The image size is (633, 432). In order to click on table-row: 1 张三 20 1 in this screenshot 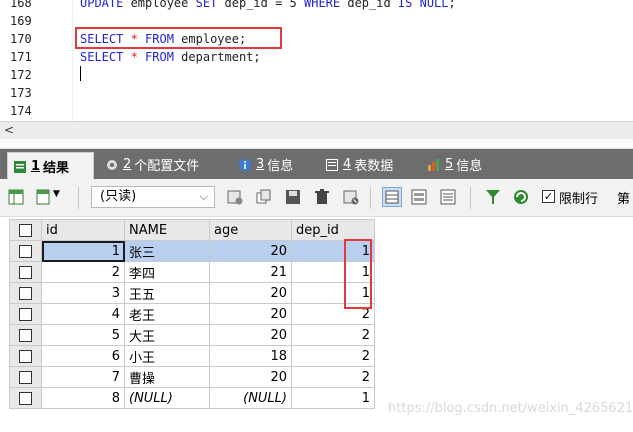, I will do `click(192, 251)`.